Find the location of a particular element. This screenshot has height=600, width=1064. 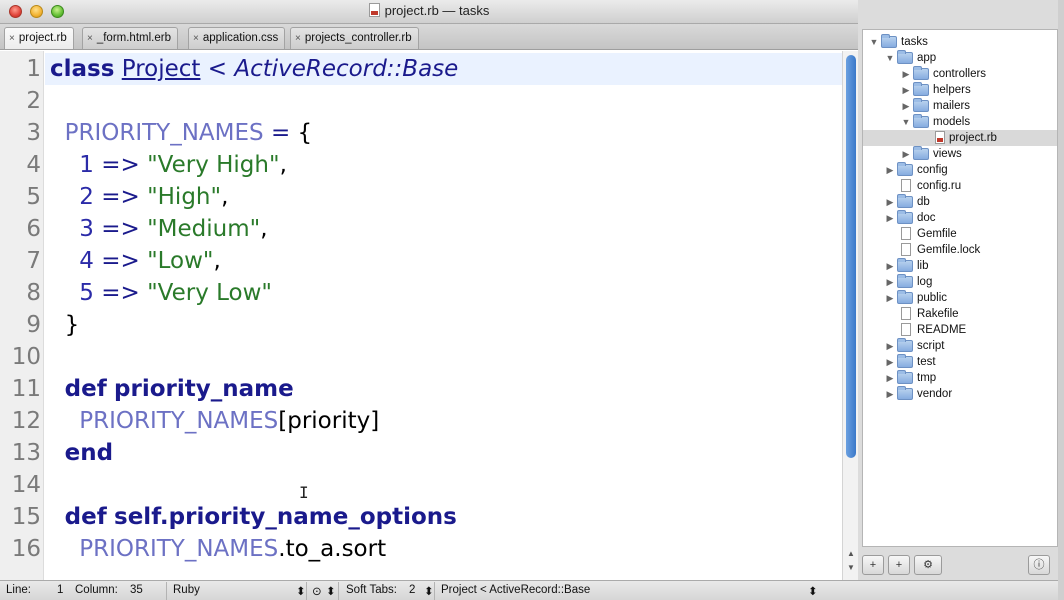

tab-application-css: × application.css is located at coordinates (237, 38).